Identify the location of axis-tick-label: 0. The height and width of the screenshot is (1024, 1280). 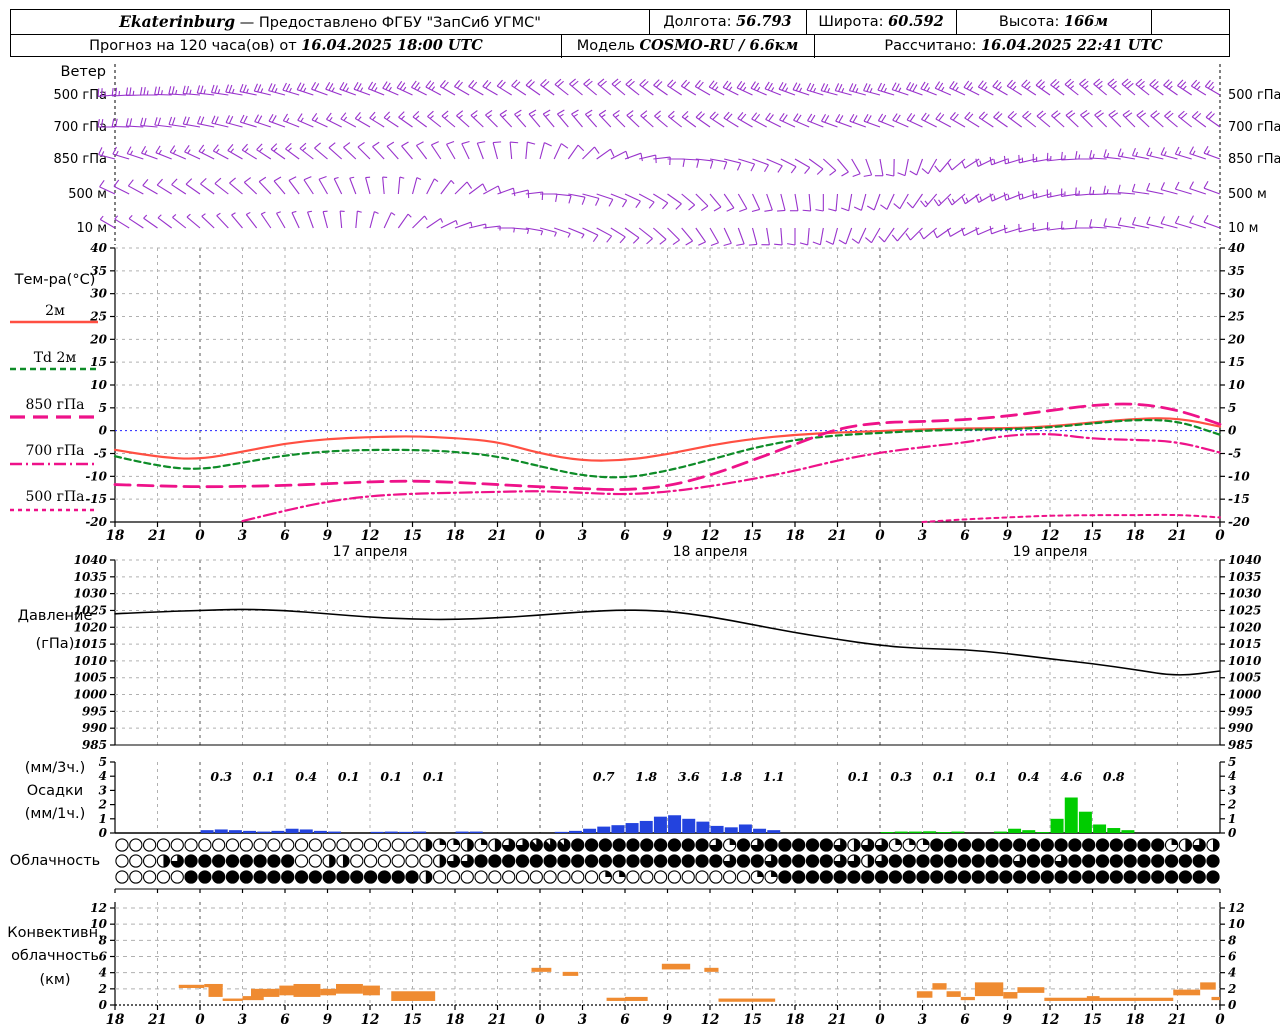
(1232, 431).